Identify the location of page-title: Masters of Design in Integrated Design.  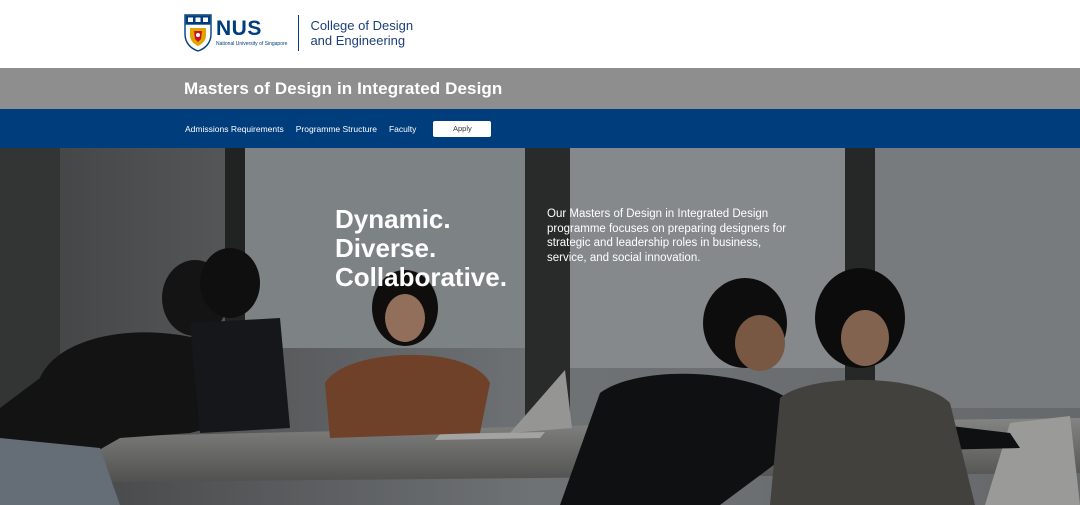
(343, 88).